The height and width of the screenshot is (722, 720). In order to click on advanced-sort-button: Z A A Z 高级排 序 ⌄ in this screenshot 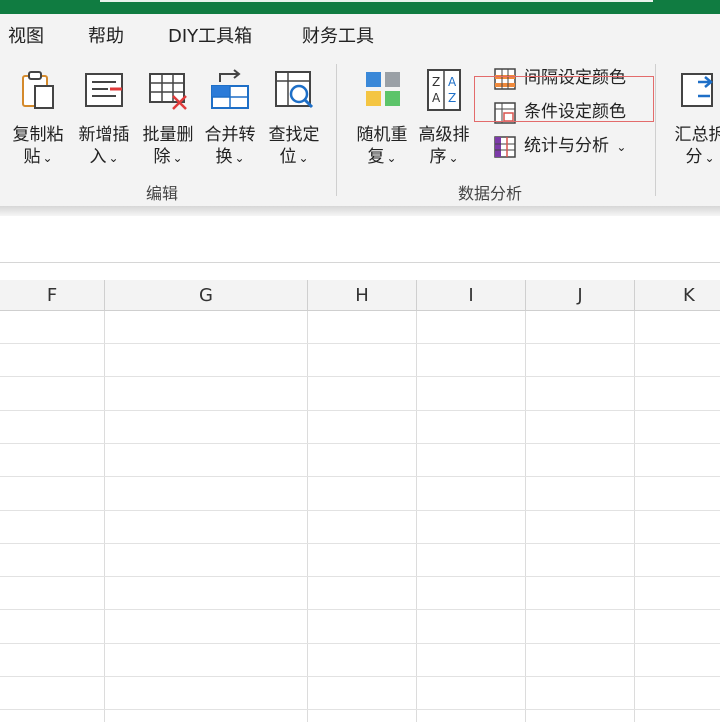, I will do `click(444, 116)`.